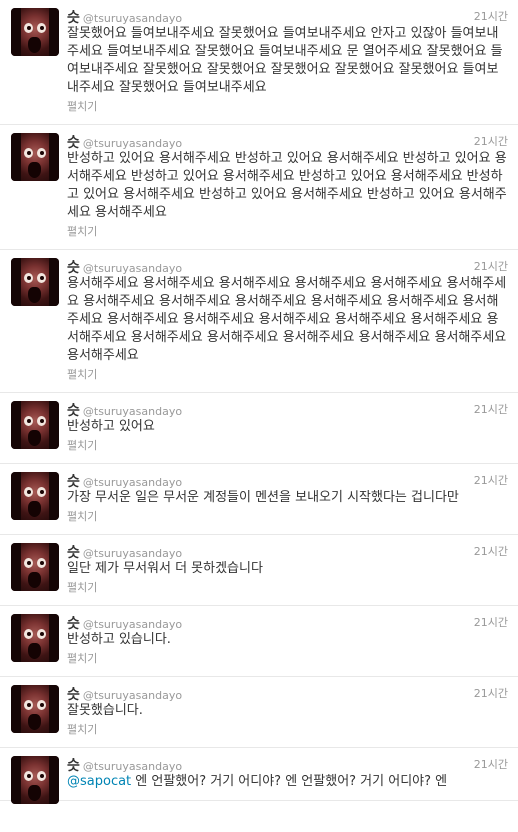 This screenshot has width=518, height=832. What do you see at coordinates (165, 568) in the screenshot?
I see `tweet-text: 일단 제가 무서워서 더 못하겠습니다` at bounding box center [165, 568].